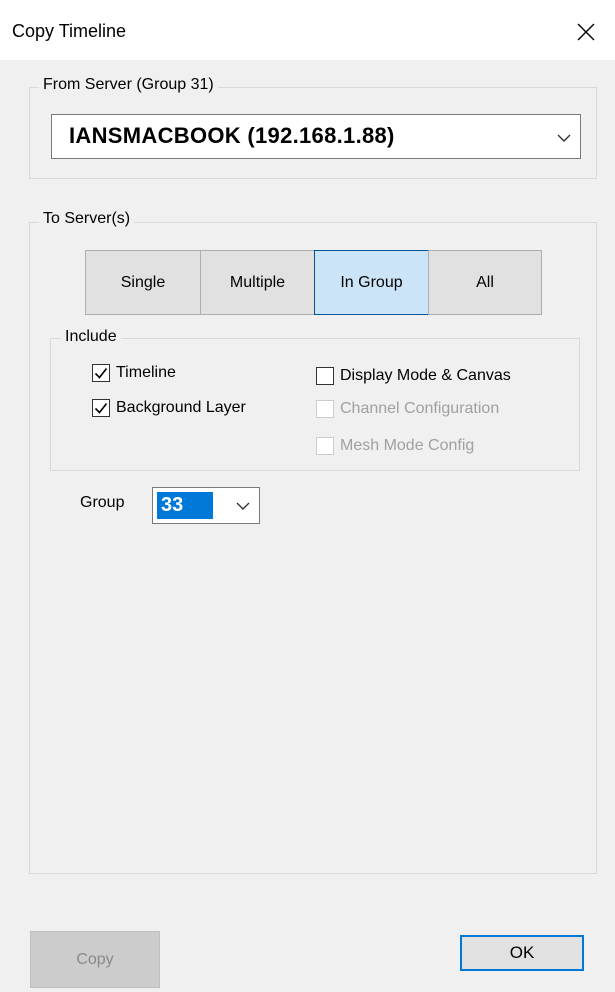  I want to click on background-layer-checkbox, so click(101, 408).